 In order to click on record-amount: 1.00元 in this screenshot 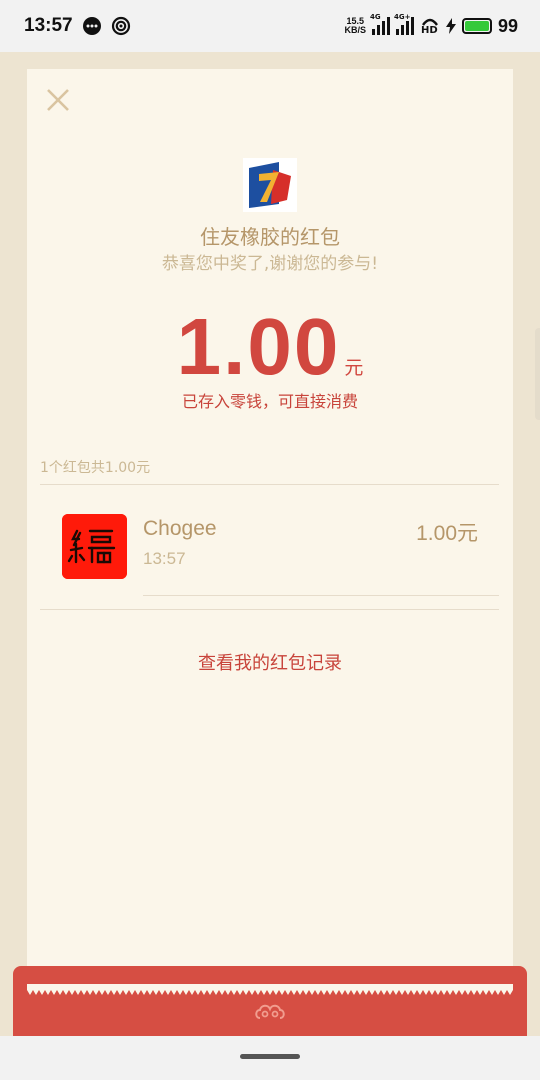, I will do `click(447, 533)`.